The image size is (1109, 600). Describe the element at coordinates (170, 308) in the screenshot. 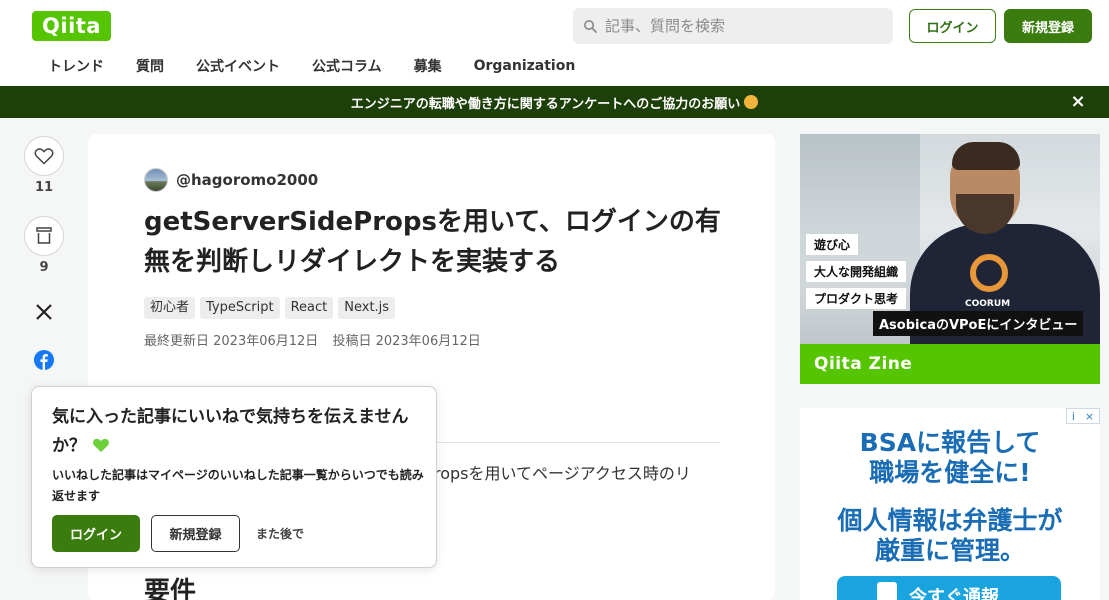

I see `tag-beginner: 初心者` at that location.